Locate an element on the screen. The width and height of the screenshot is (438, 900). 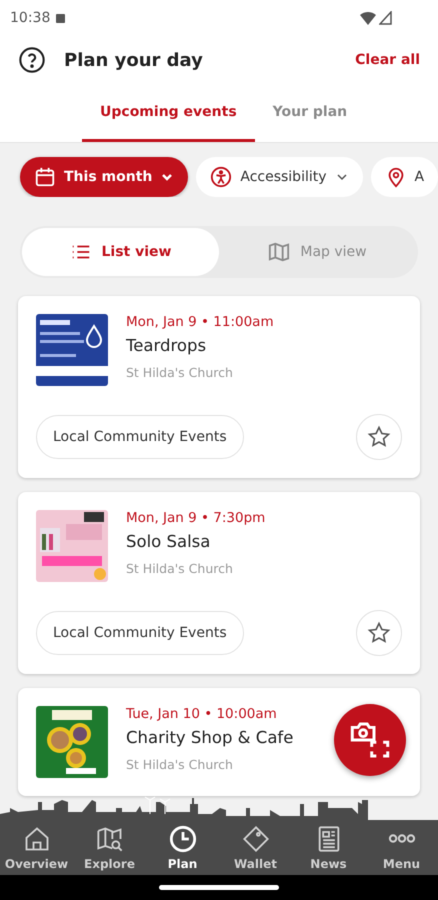
map-search-icon is located at coordinates (110, 838).